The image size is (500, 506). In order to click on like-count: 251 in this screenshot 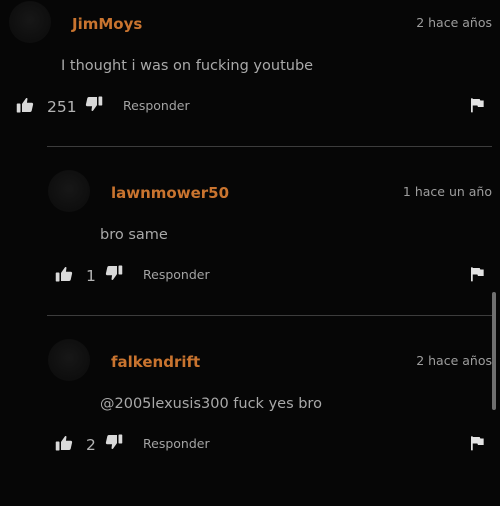, I will do `click(62, 107)`.